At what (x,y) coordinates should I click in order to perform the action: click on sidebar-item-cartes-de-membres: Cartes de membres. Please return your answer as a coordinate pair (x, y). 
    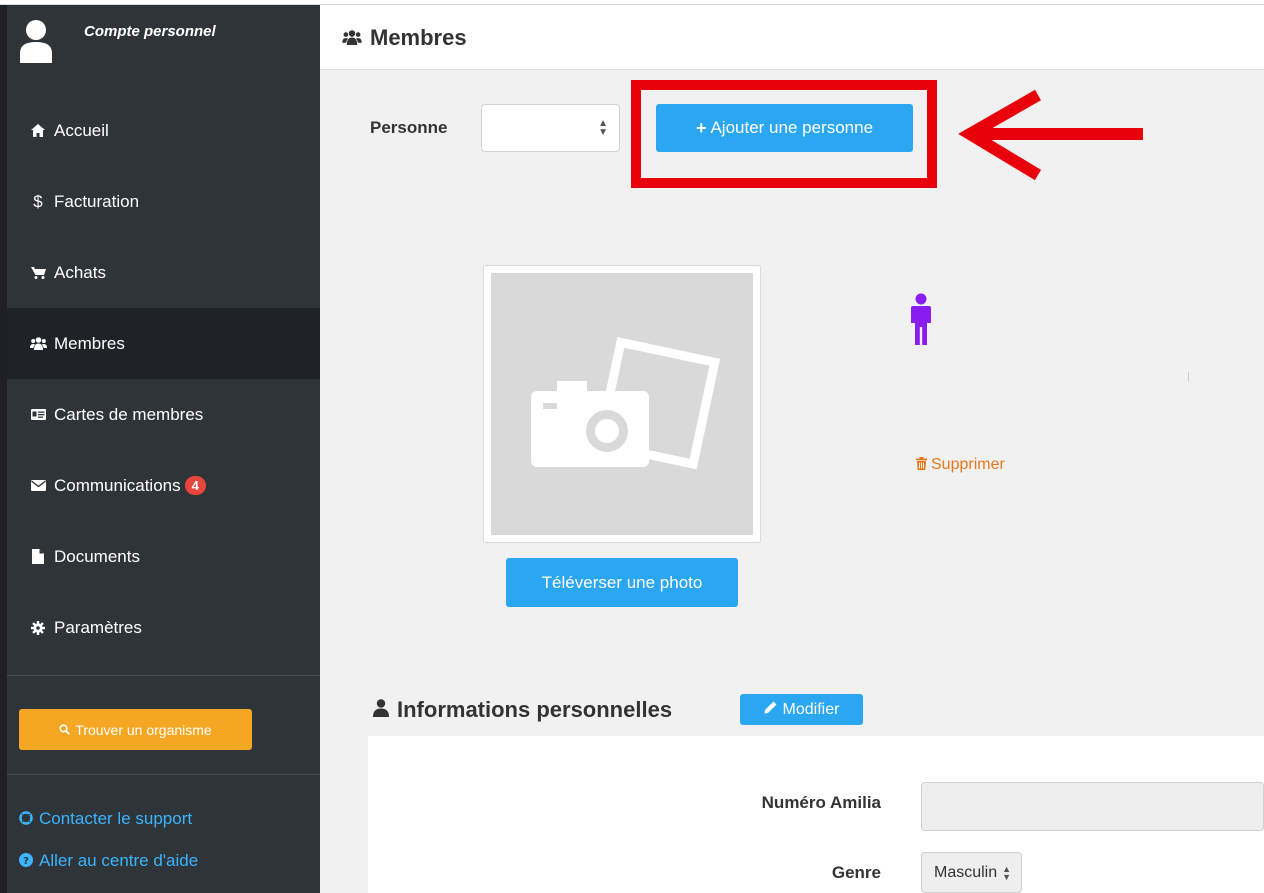
    Looking at the image, I should click on (163, 414).